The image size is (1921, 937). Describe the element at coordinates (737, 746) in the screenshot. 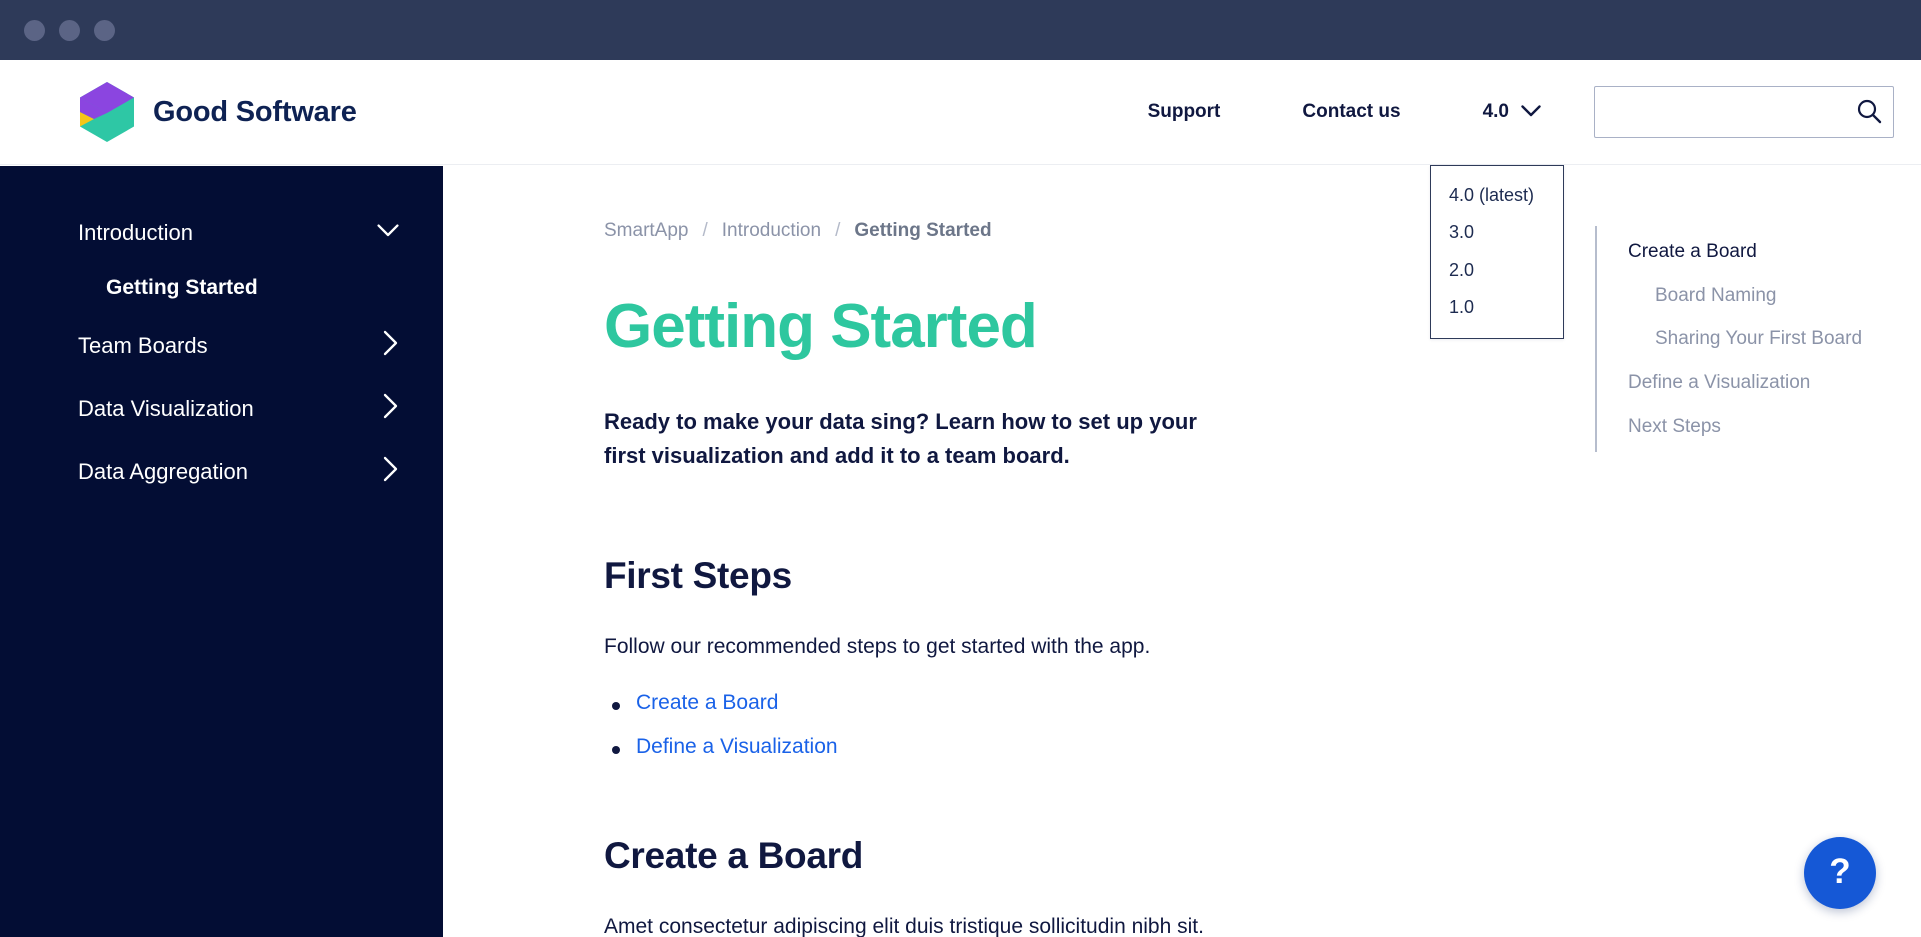

I see `link-define-a-visualization: Define a Visualization` at that location.